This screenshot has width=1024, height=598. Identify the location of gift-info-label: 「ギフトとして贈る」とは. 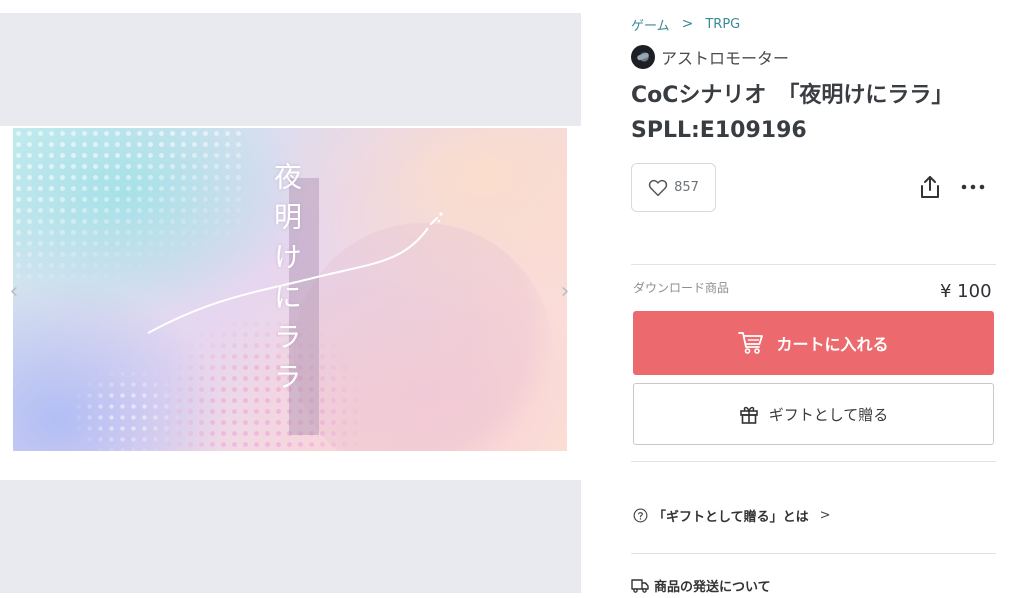
(731, 517).